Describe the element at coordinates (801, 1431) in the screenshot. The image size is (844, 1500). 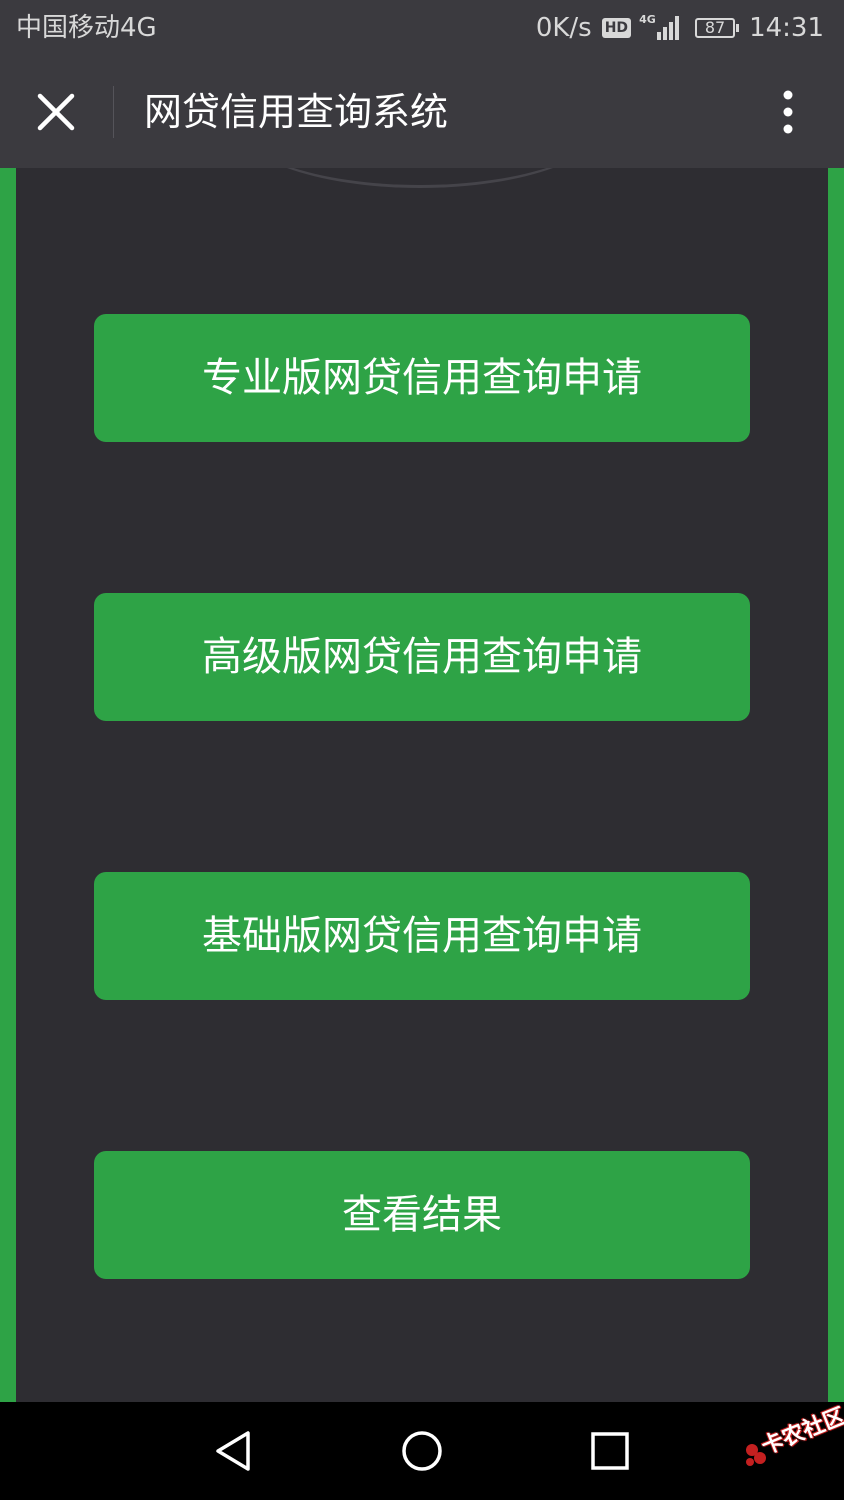
I see `watermark-text: 卡农社区` at that location.